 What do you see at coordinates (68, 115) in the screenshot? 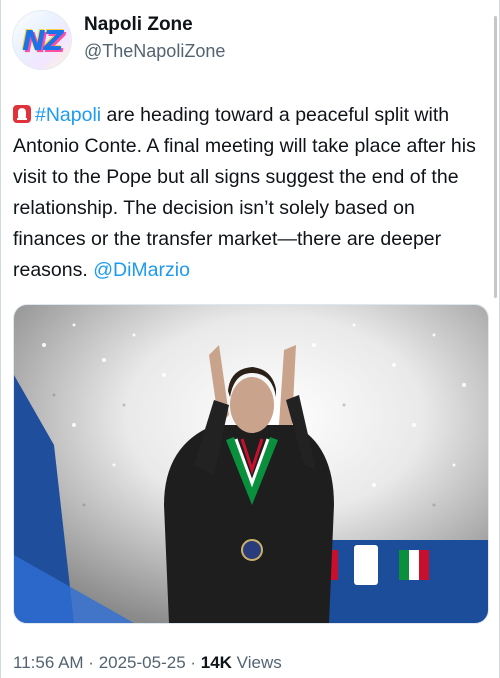
I see `hashtag-link: #Napoli` at bounding box center [68, 115].